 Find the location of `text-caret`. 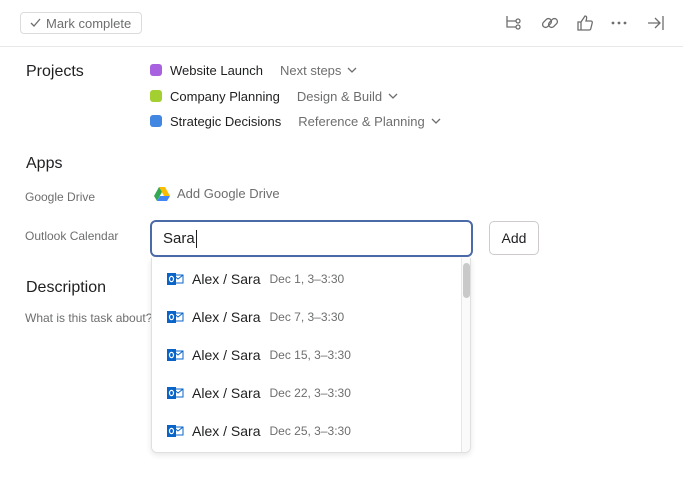

text-caret is located at coordinates (196, 238).